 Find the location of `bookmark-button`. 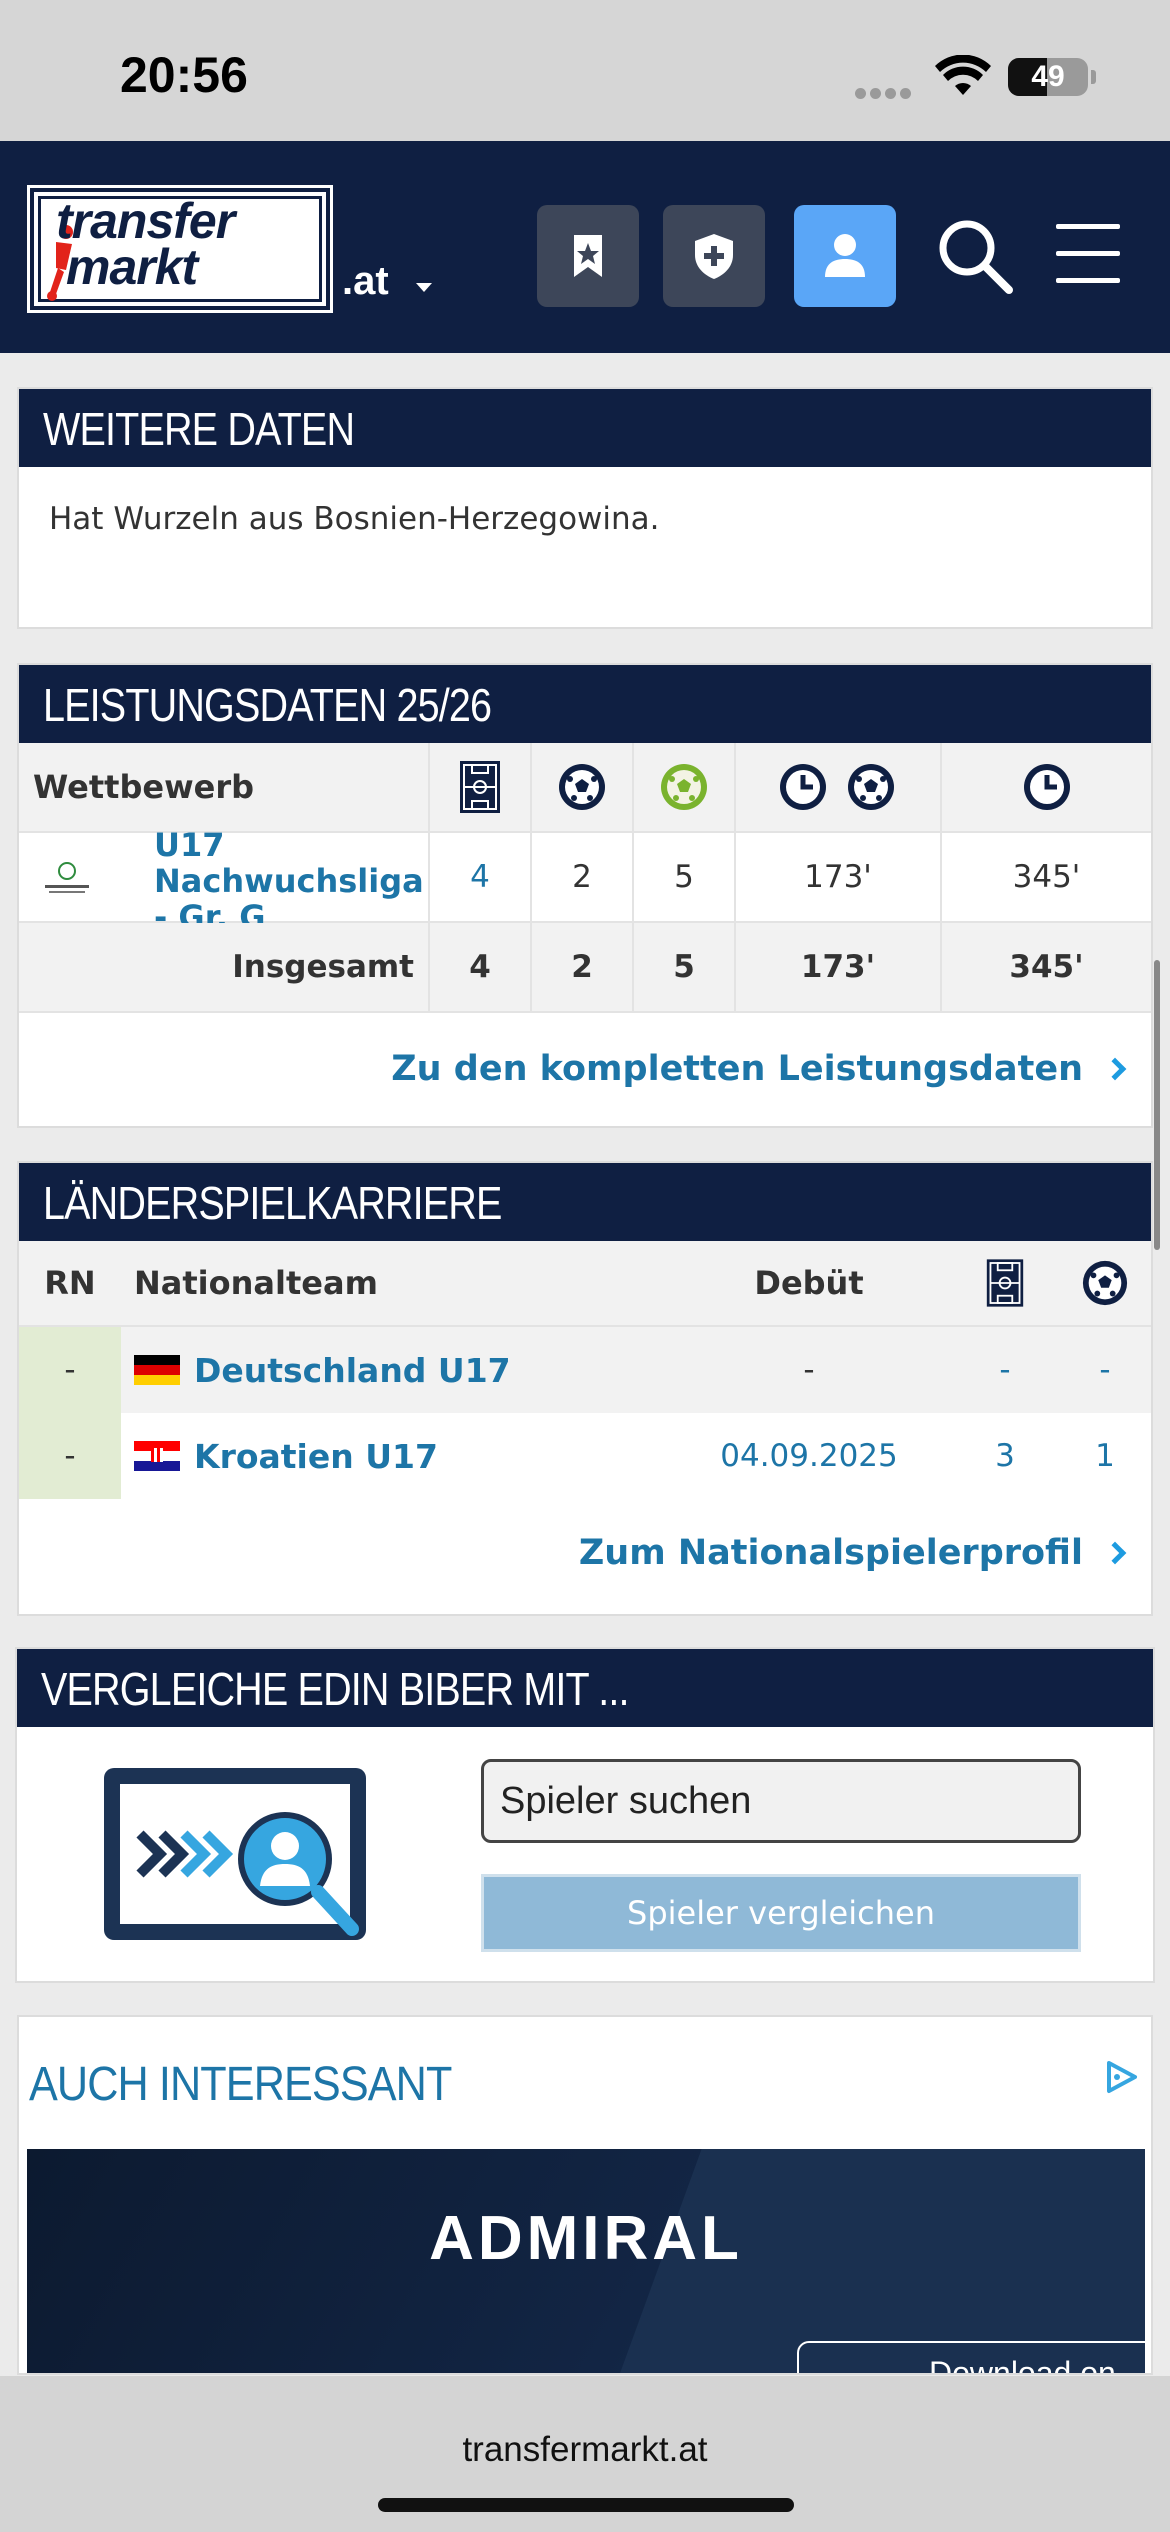

bookmark-button is located at coordinates (588, 256).